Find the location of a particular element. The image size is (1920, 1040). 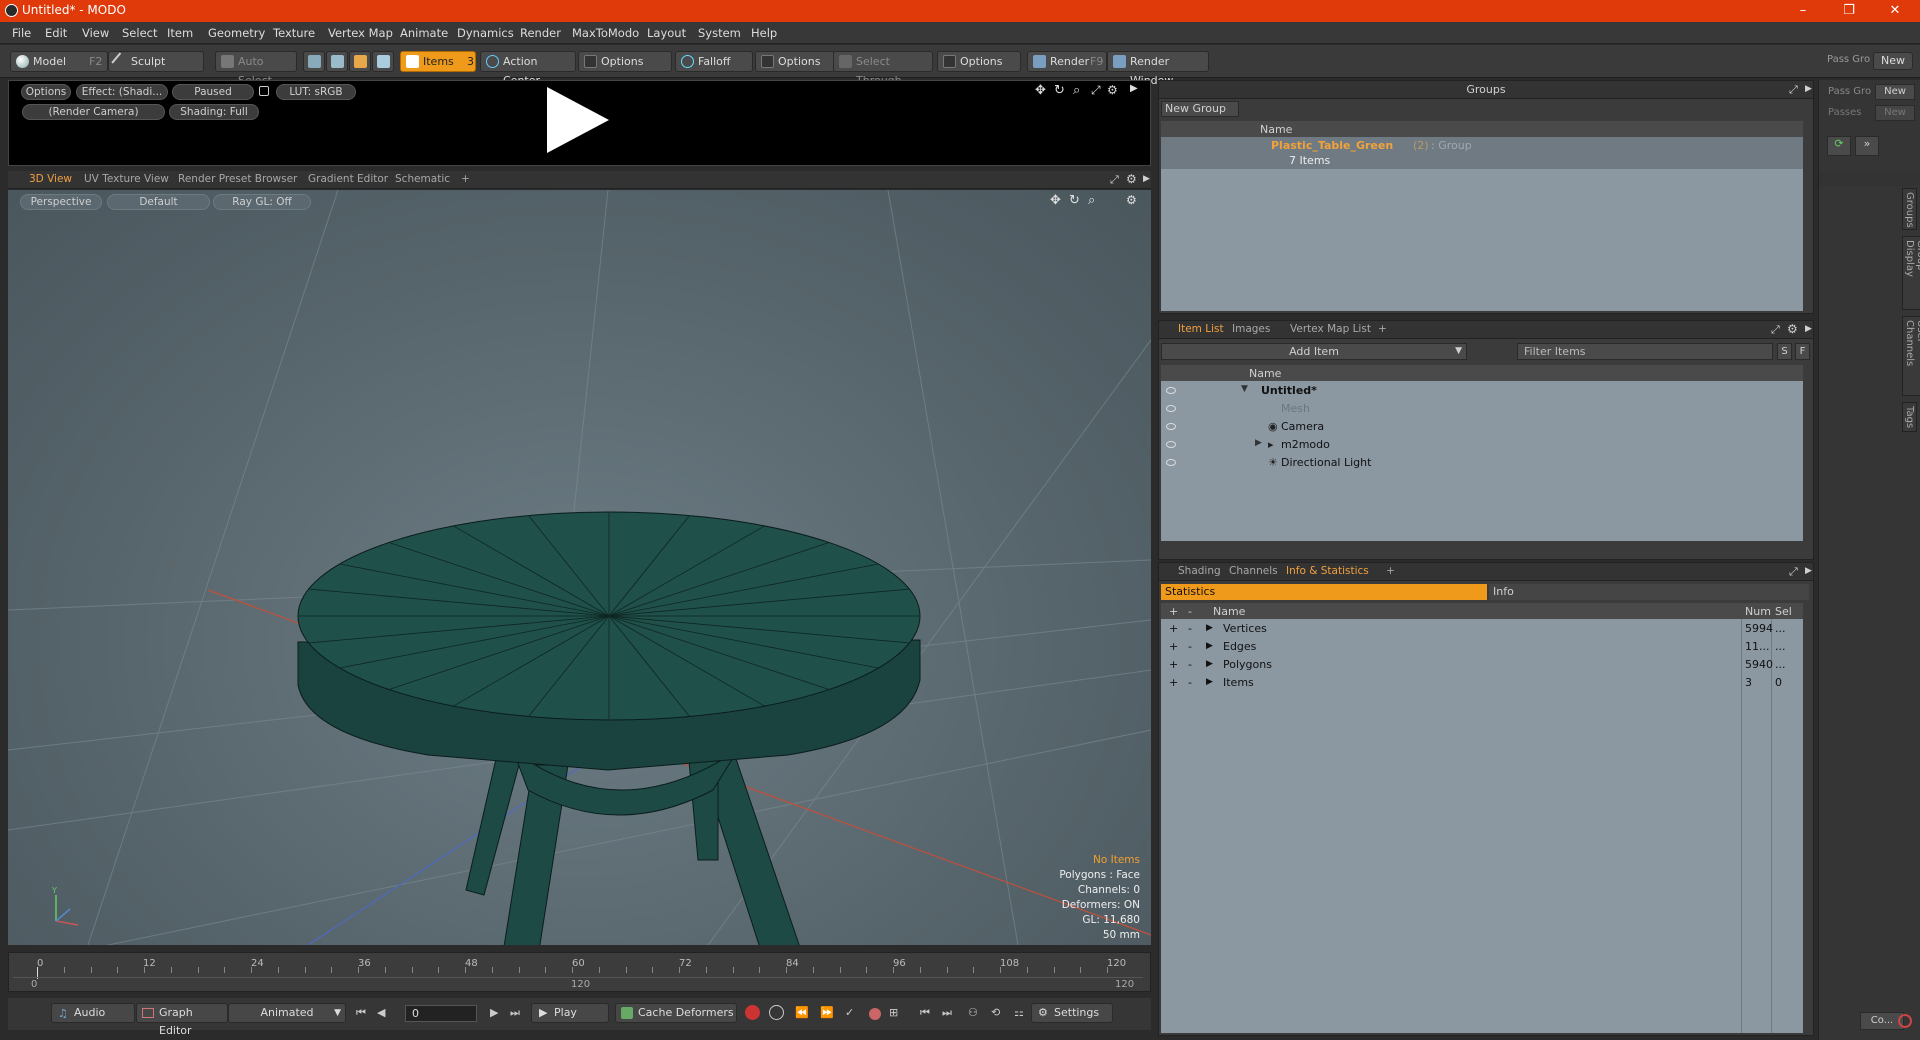

model-mode-button: Model F2 is located at coordinates (59, 61).